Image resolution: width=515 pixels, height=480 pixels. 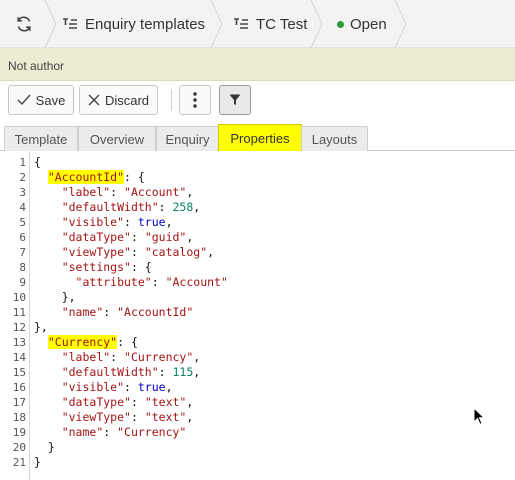 What do you see at coordinates (113, 282) in the screenshot?
I see `code-token: "attribute"` at bounding box center [113, 282].